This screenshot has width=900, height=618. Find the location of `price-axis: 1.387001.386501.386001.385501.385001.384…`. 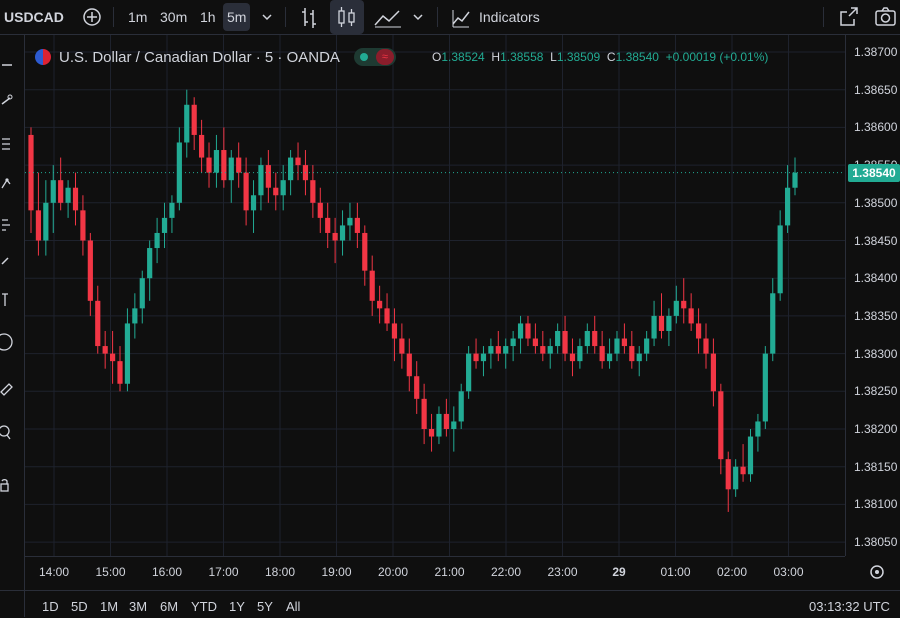

price-axis: 1.387001.386501.386001.385501.385001.384… is located at coordinates (872, 295).